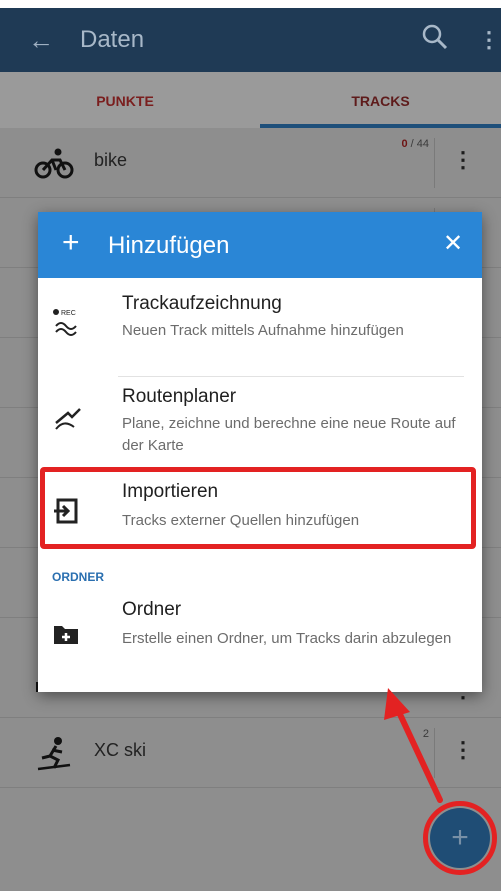  Describe the element at coordinates (69, 418) in the screenshot. I see `route-planner-icon` at that location.